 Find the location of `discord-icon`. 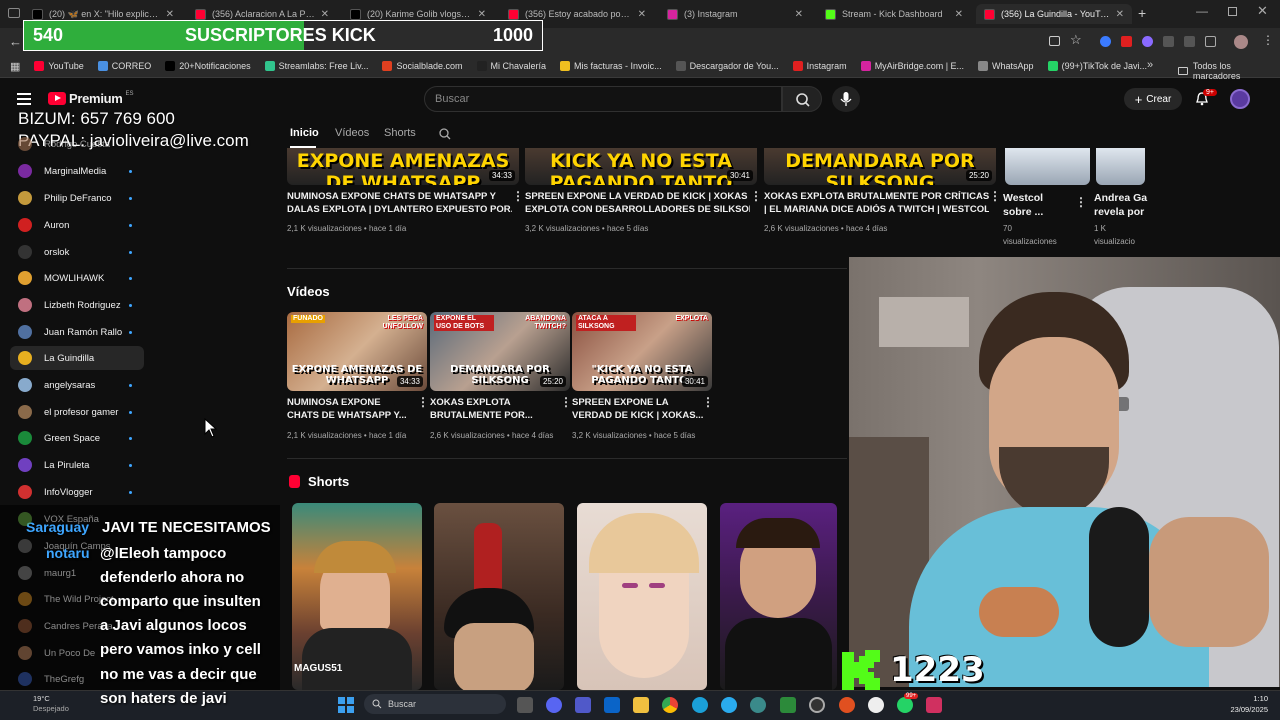

discord-icon is located at coordinates (554, 705).